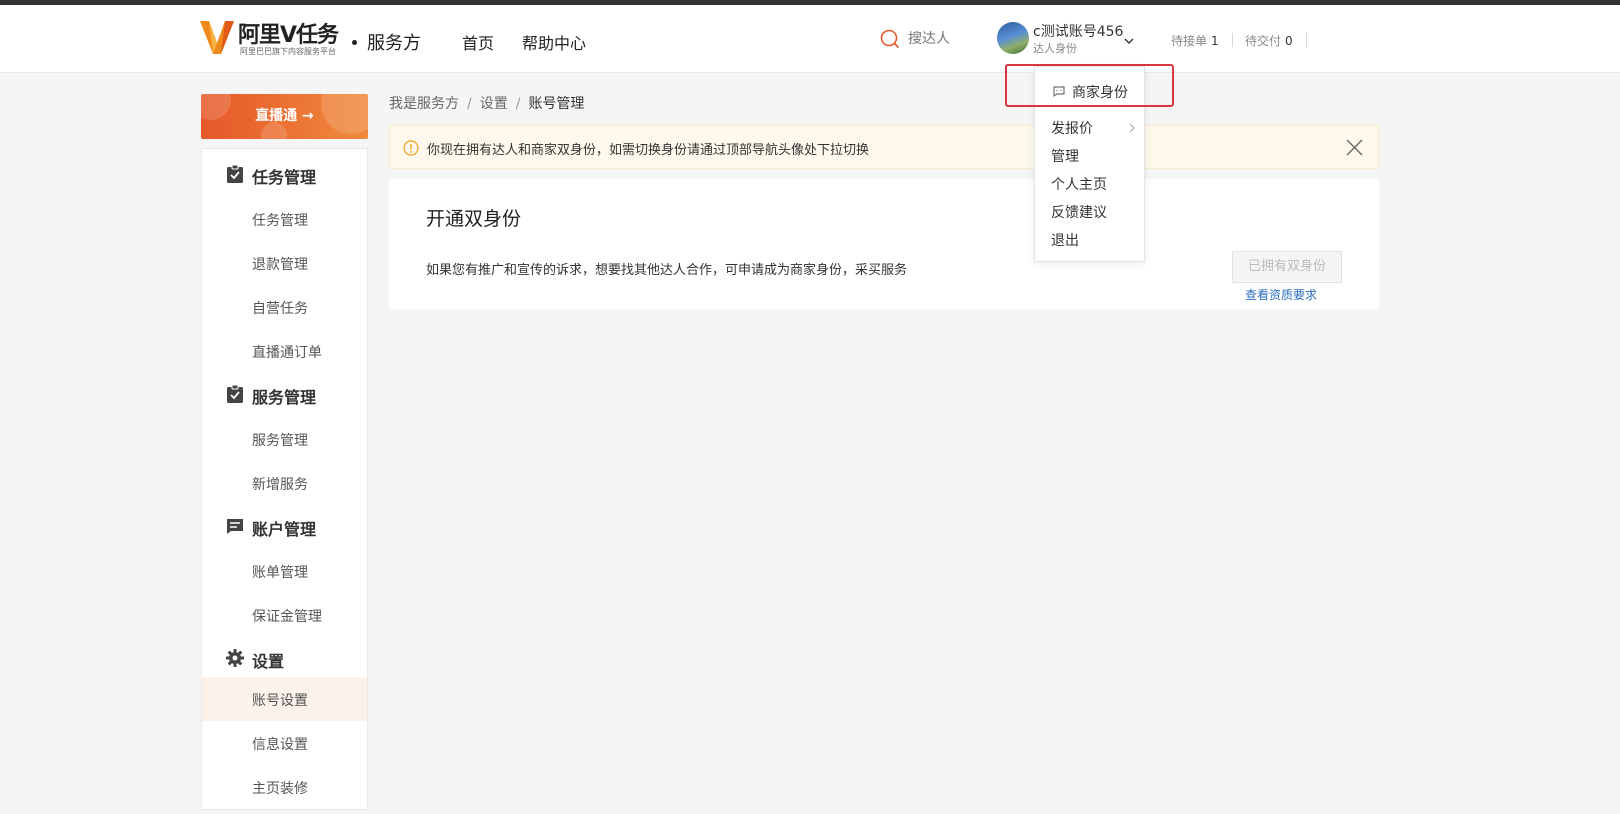  I want to click on sidebar-item-refund: 退款管理, so click(284, 263).